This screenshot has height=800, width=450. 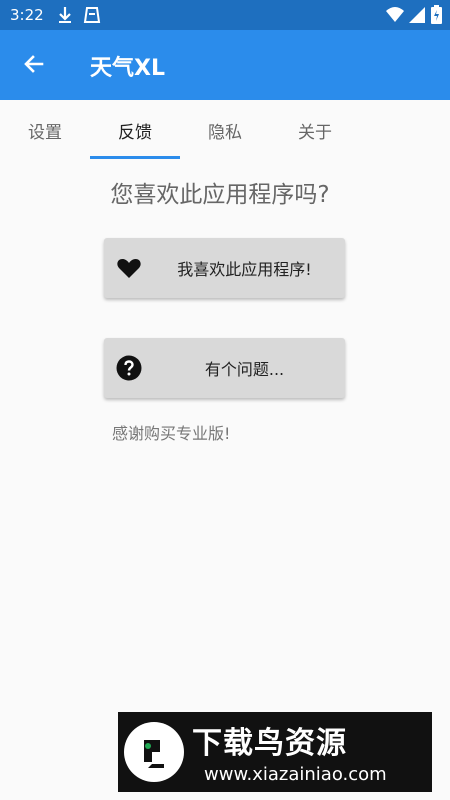 I want to click on tab-indicator, so click(x=135, y=157).